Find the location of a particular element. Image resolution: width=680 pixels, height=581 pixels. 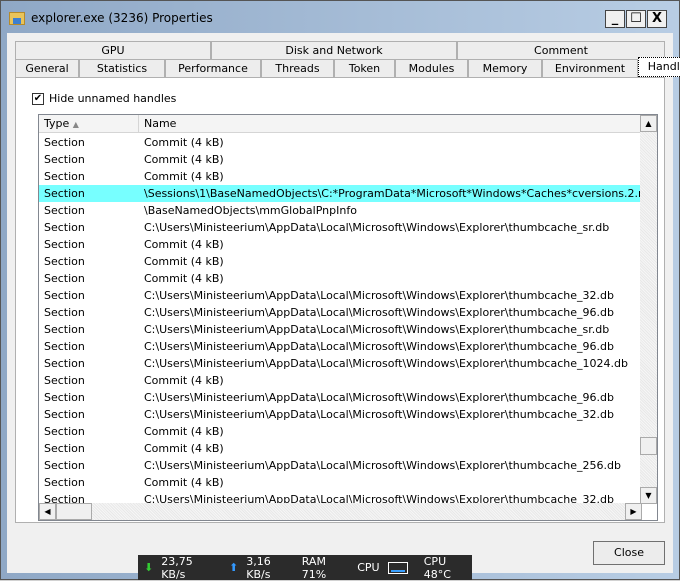

tab-performance: Performance is located at coordinates (213, 68).